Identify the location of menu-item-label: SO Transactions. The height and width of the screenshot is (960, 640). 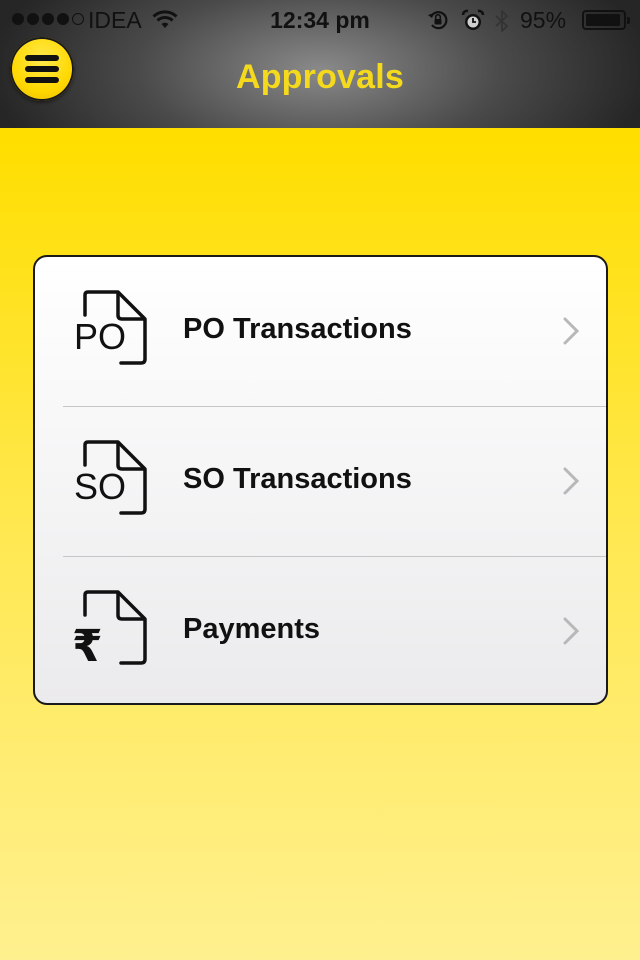
(297, 479).